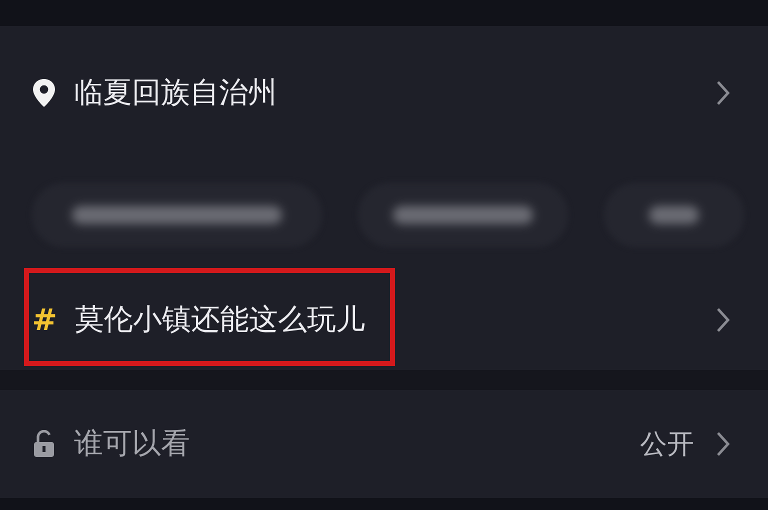  I want to click on unlock-icon, so click(44, 444).